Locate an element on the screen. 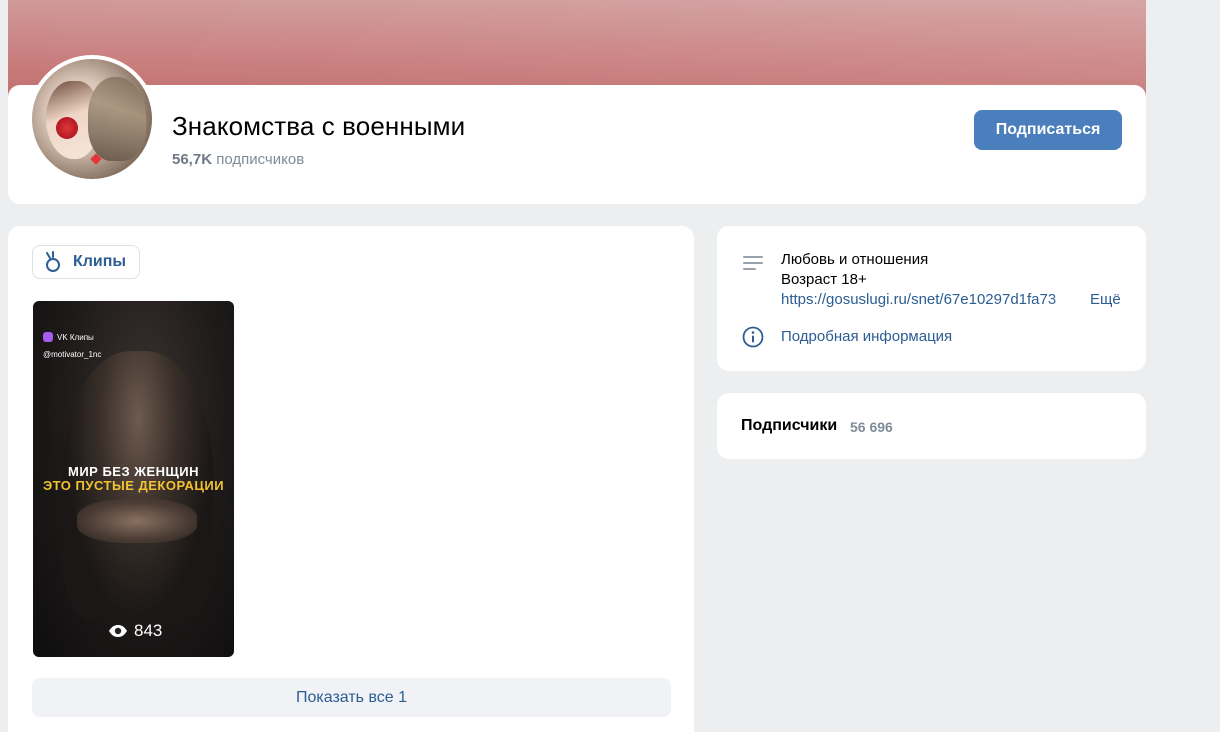 The image size is (1220, 732). show-all-clips-button: Показать все 1 is located at coordinates (351, 697).